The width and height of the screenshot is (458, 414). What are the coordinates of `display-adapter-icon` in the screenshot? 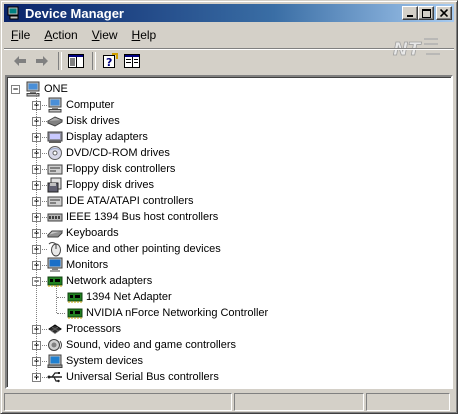 It's located at (55, 137).